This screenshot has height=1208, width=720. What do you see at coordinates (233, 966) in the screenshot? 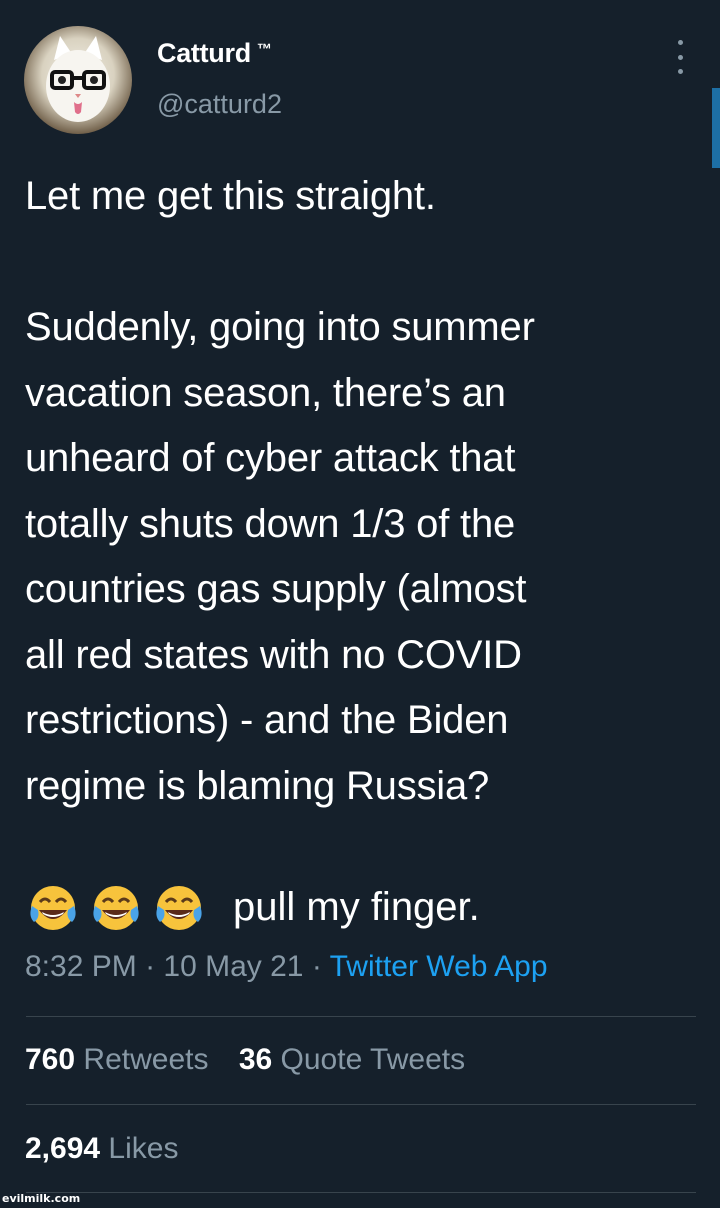
I see `tweet-date: 10 May 21` at bounding box center [233, 966].